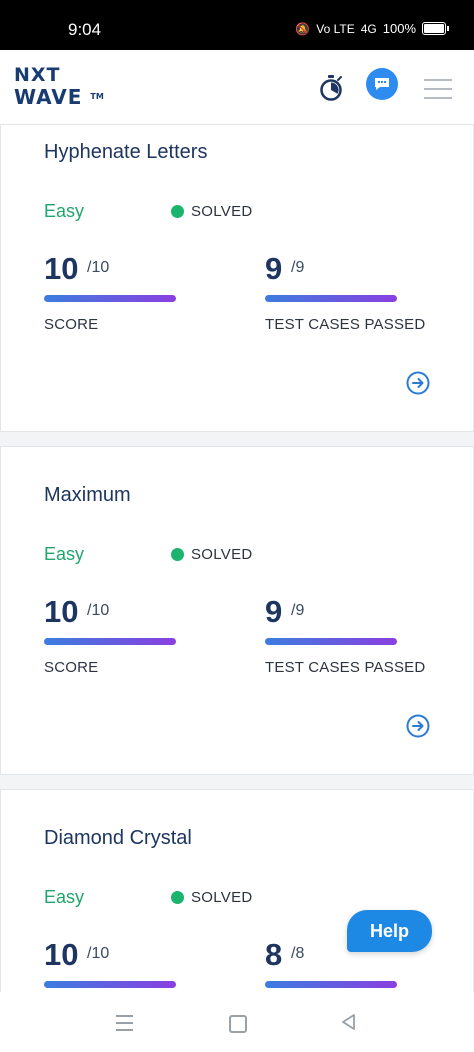 The width and height of the screenshot is (474, 1052). Describe the element at coordinates (85, 29) in the screenshot. I see `status-time: 9:04` at that location.